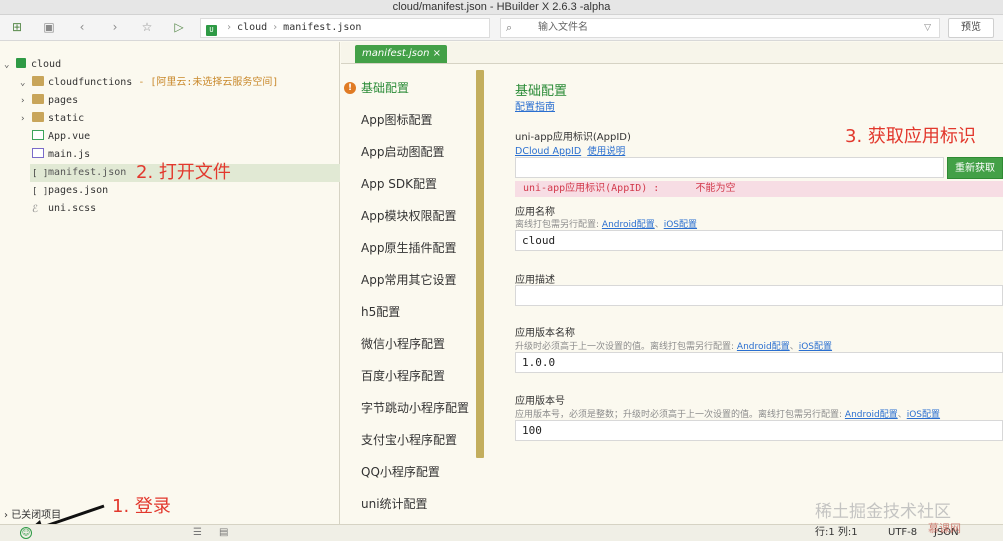 The image size is (1003, 541). I want to click on tree-item-app-vue: App.vue, so click(61, 137).